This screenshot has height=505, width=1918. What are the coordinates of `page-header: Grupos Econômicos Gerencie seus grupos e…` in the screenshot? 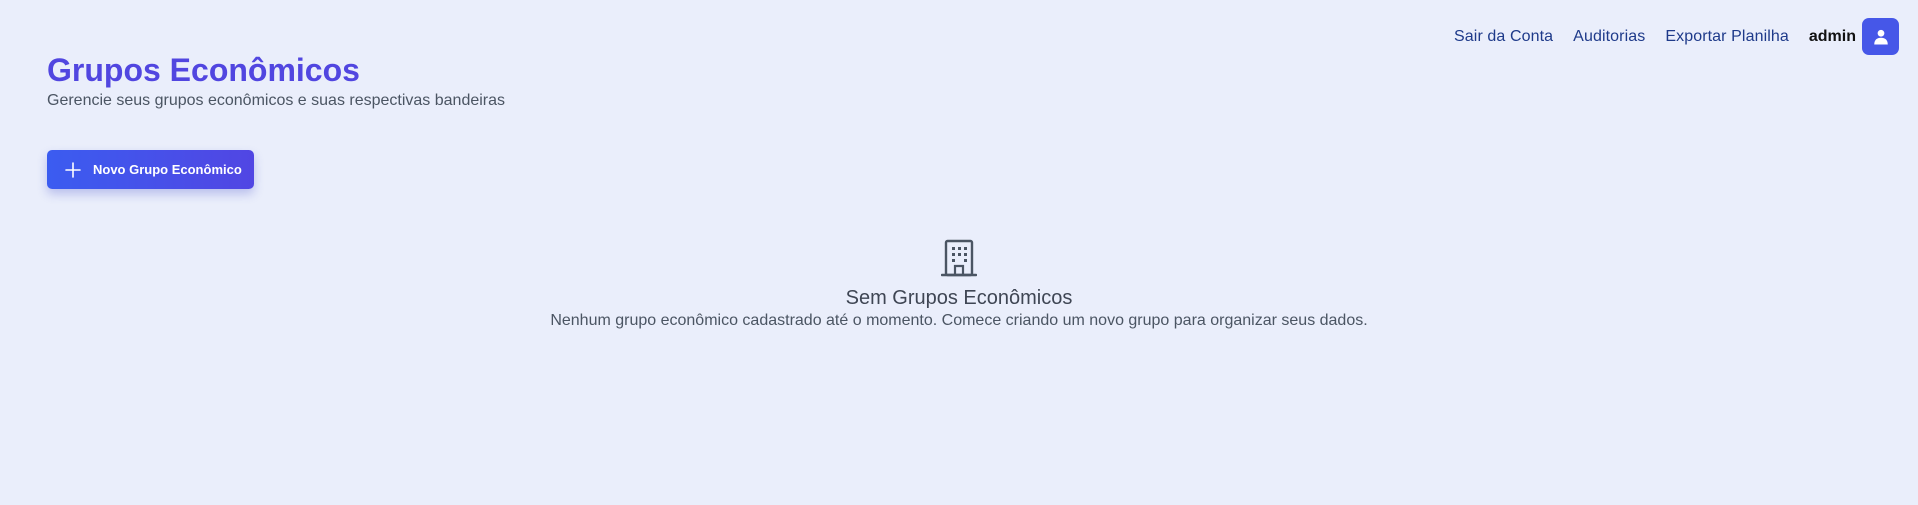 It's located at (276, 80).